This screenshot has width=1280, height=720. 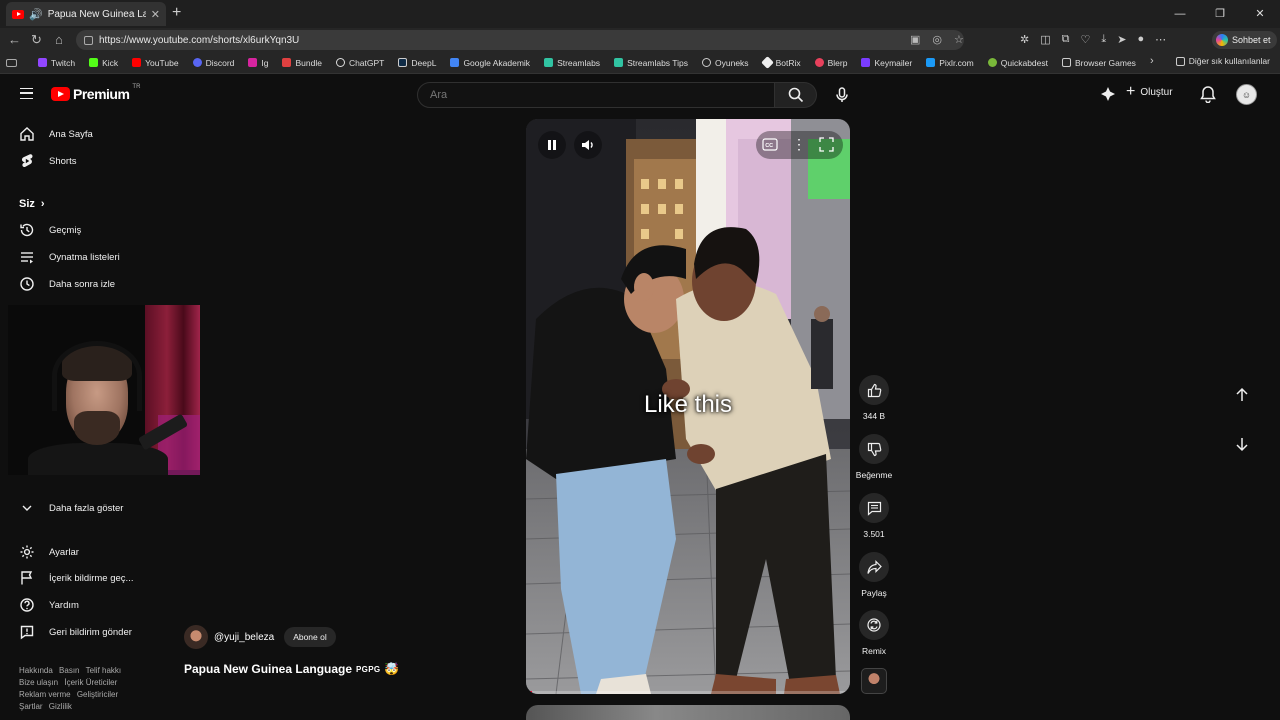 I want to click on app-available-icon: ▣, so click(x=915, y=39).